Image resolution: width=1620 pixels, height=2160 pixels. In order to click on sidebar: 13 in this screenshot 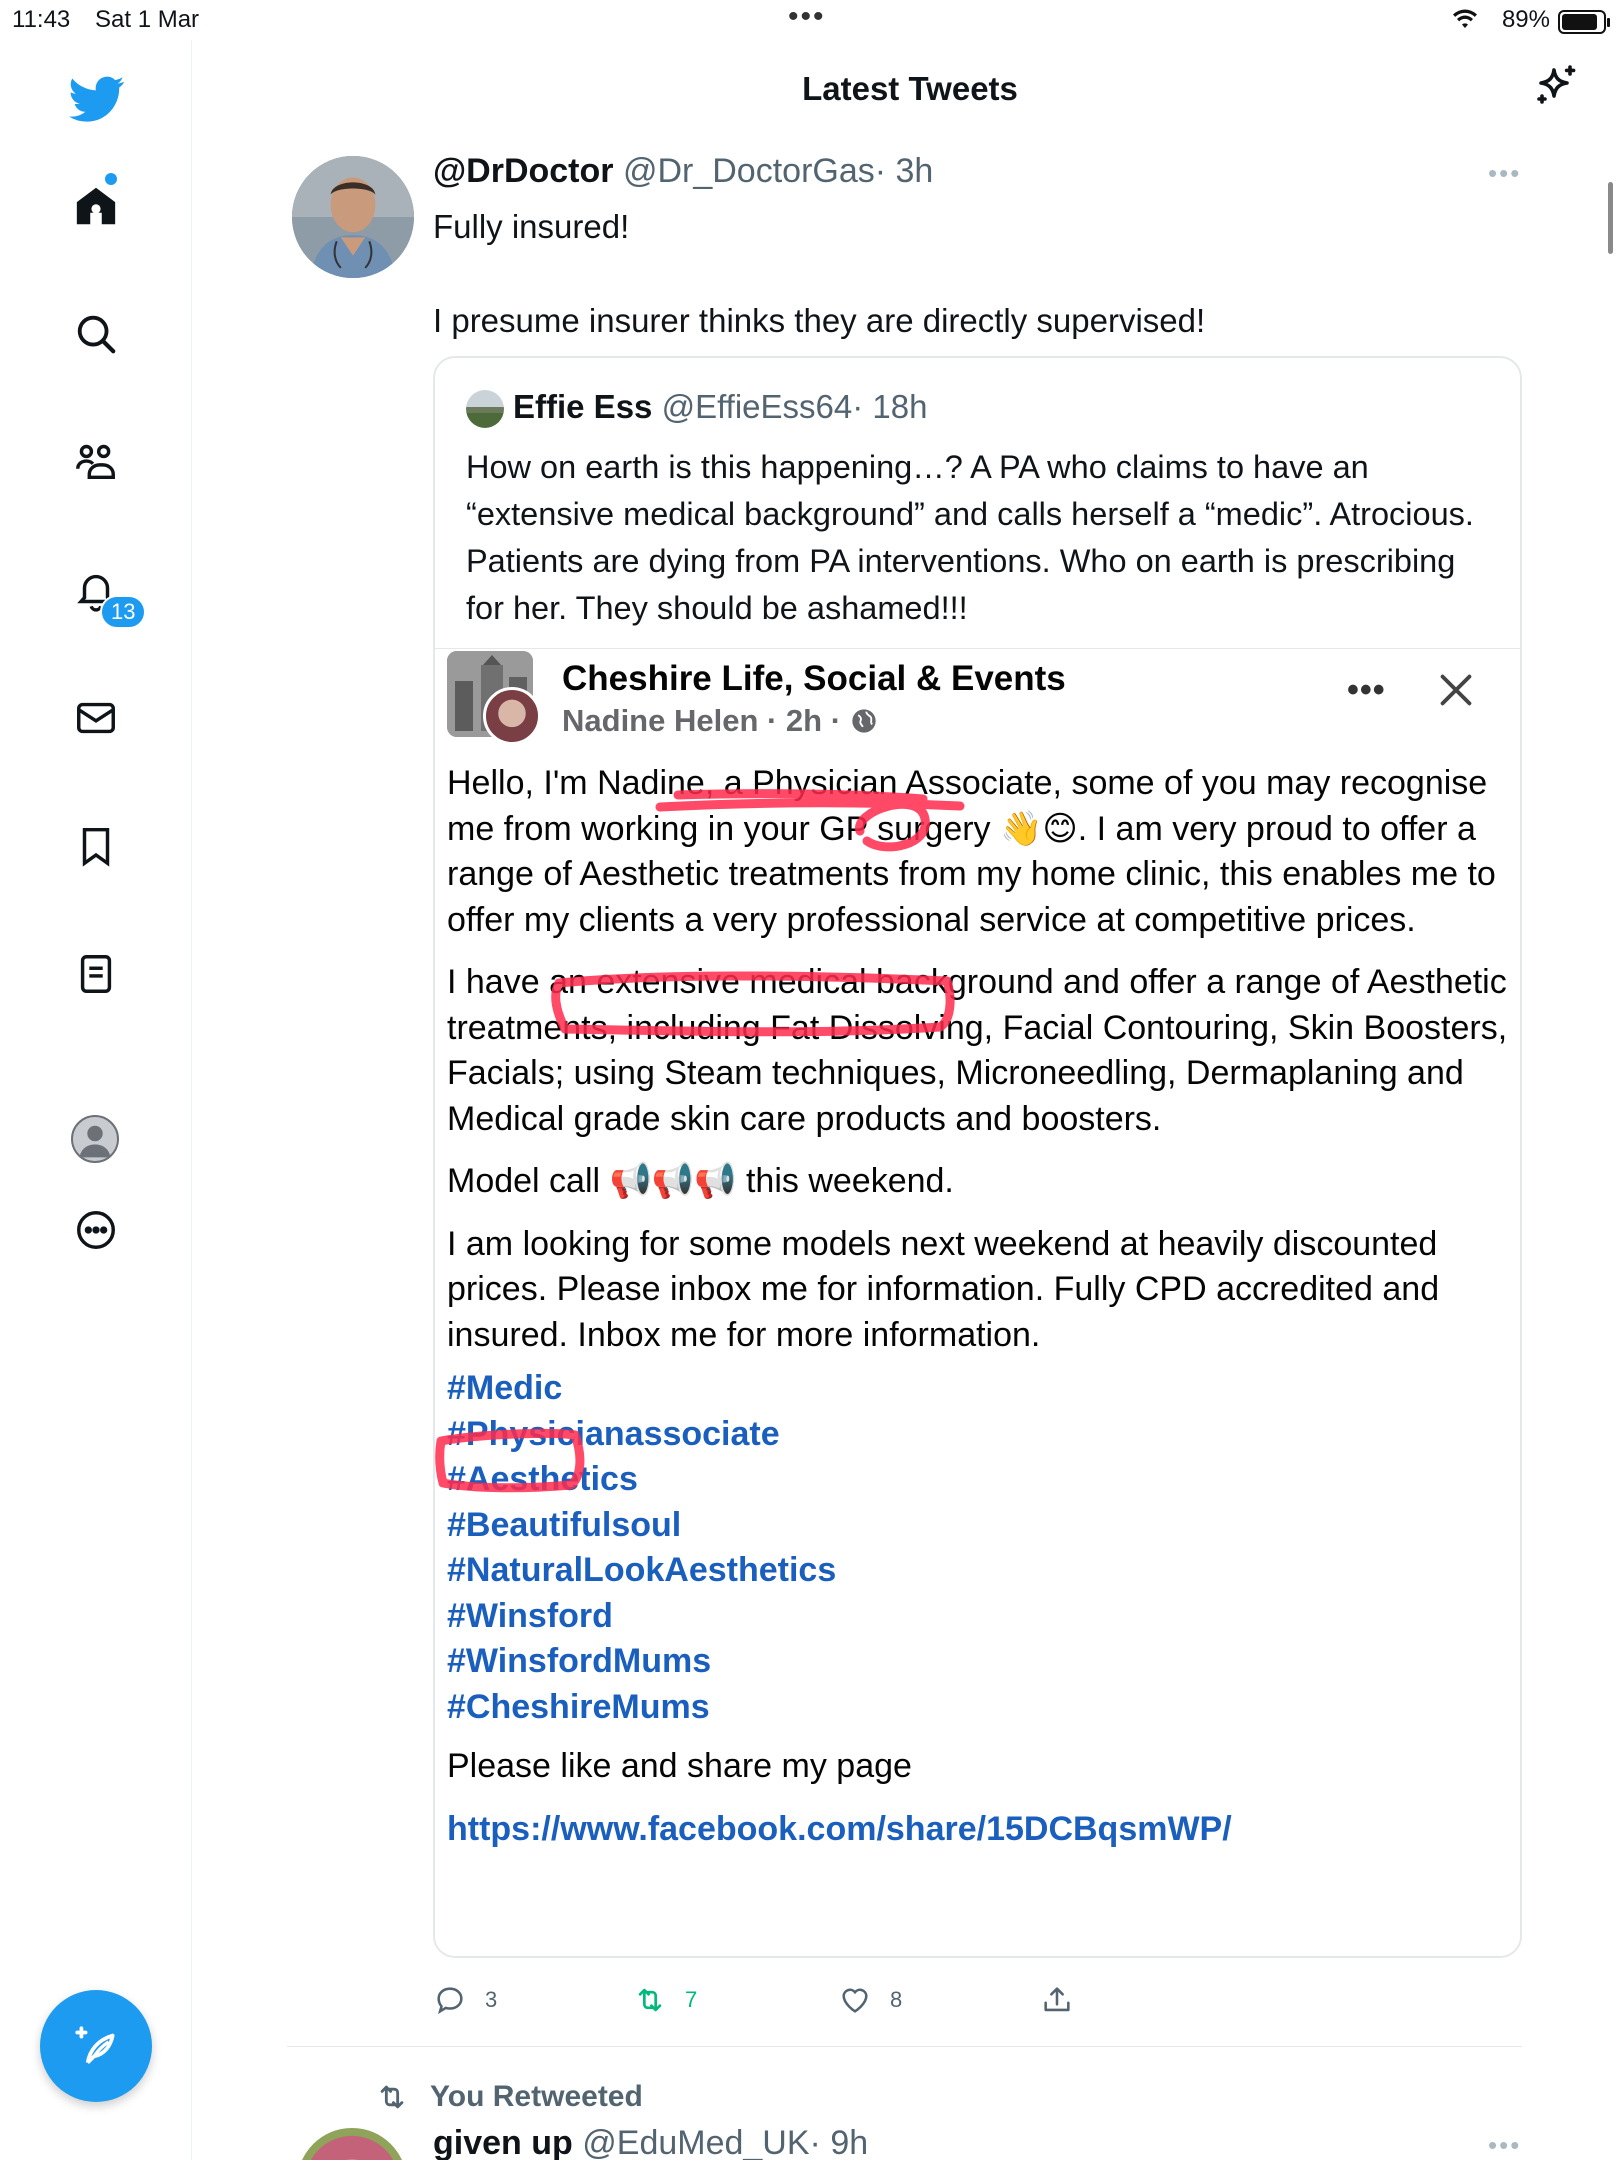, I will do `click(96, 1100)`.